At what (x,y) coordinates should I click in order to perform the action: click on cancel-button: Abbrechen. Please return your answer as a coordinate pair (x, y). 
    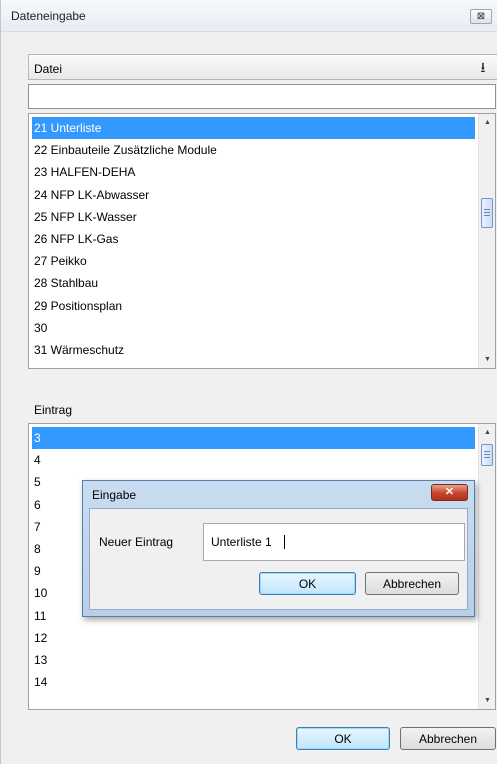
    Looking at the image, I should click on (448, 738).